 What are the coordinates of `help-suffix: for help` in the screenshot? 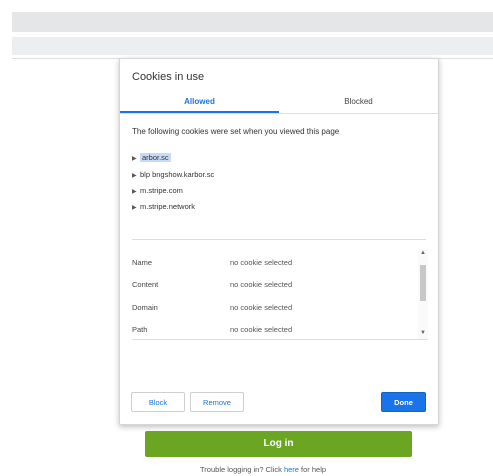 It's located at (312, 469).